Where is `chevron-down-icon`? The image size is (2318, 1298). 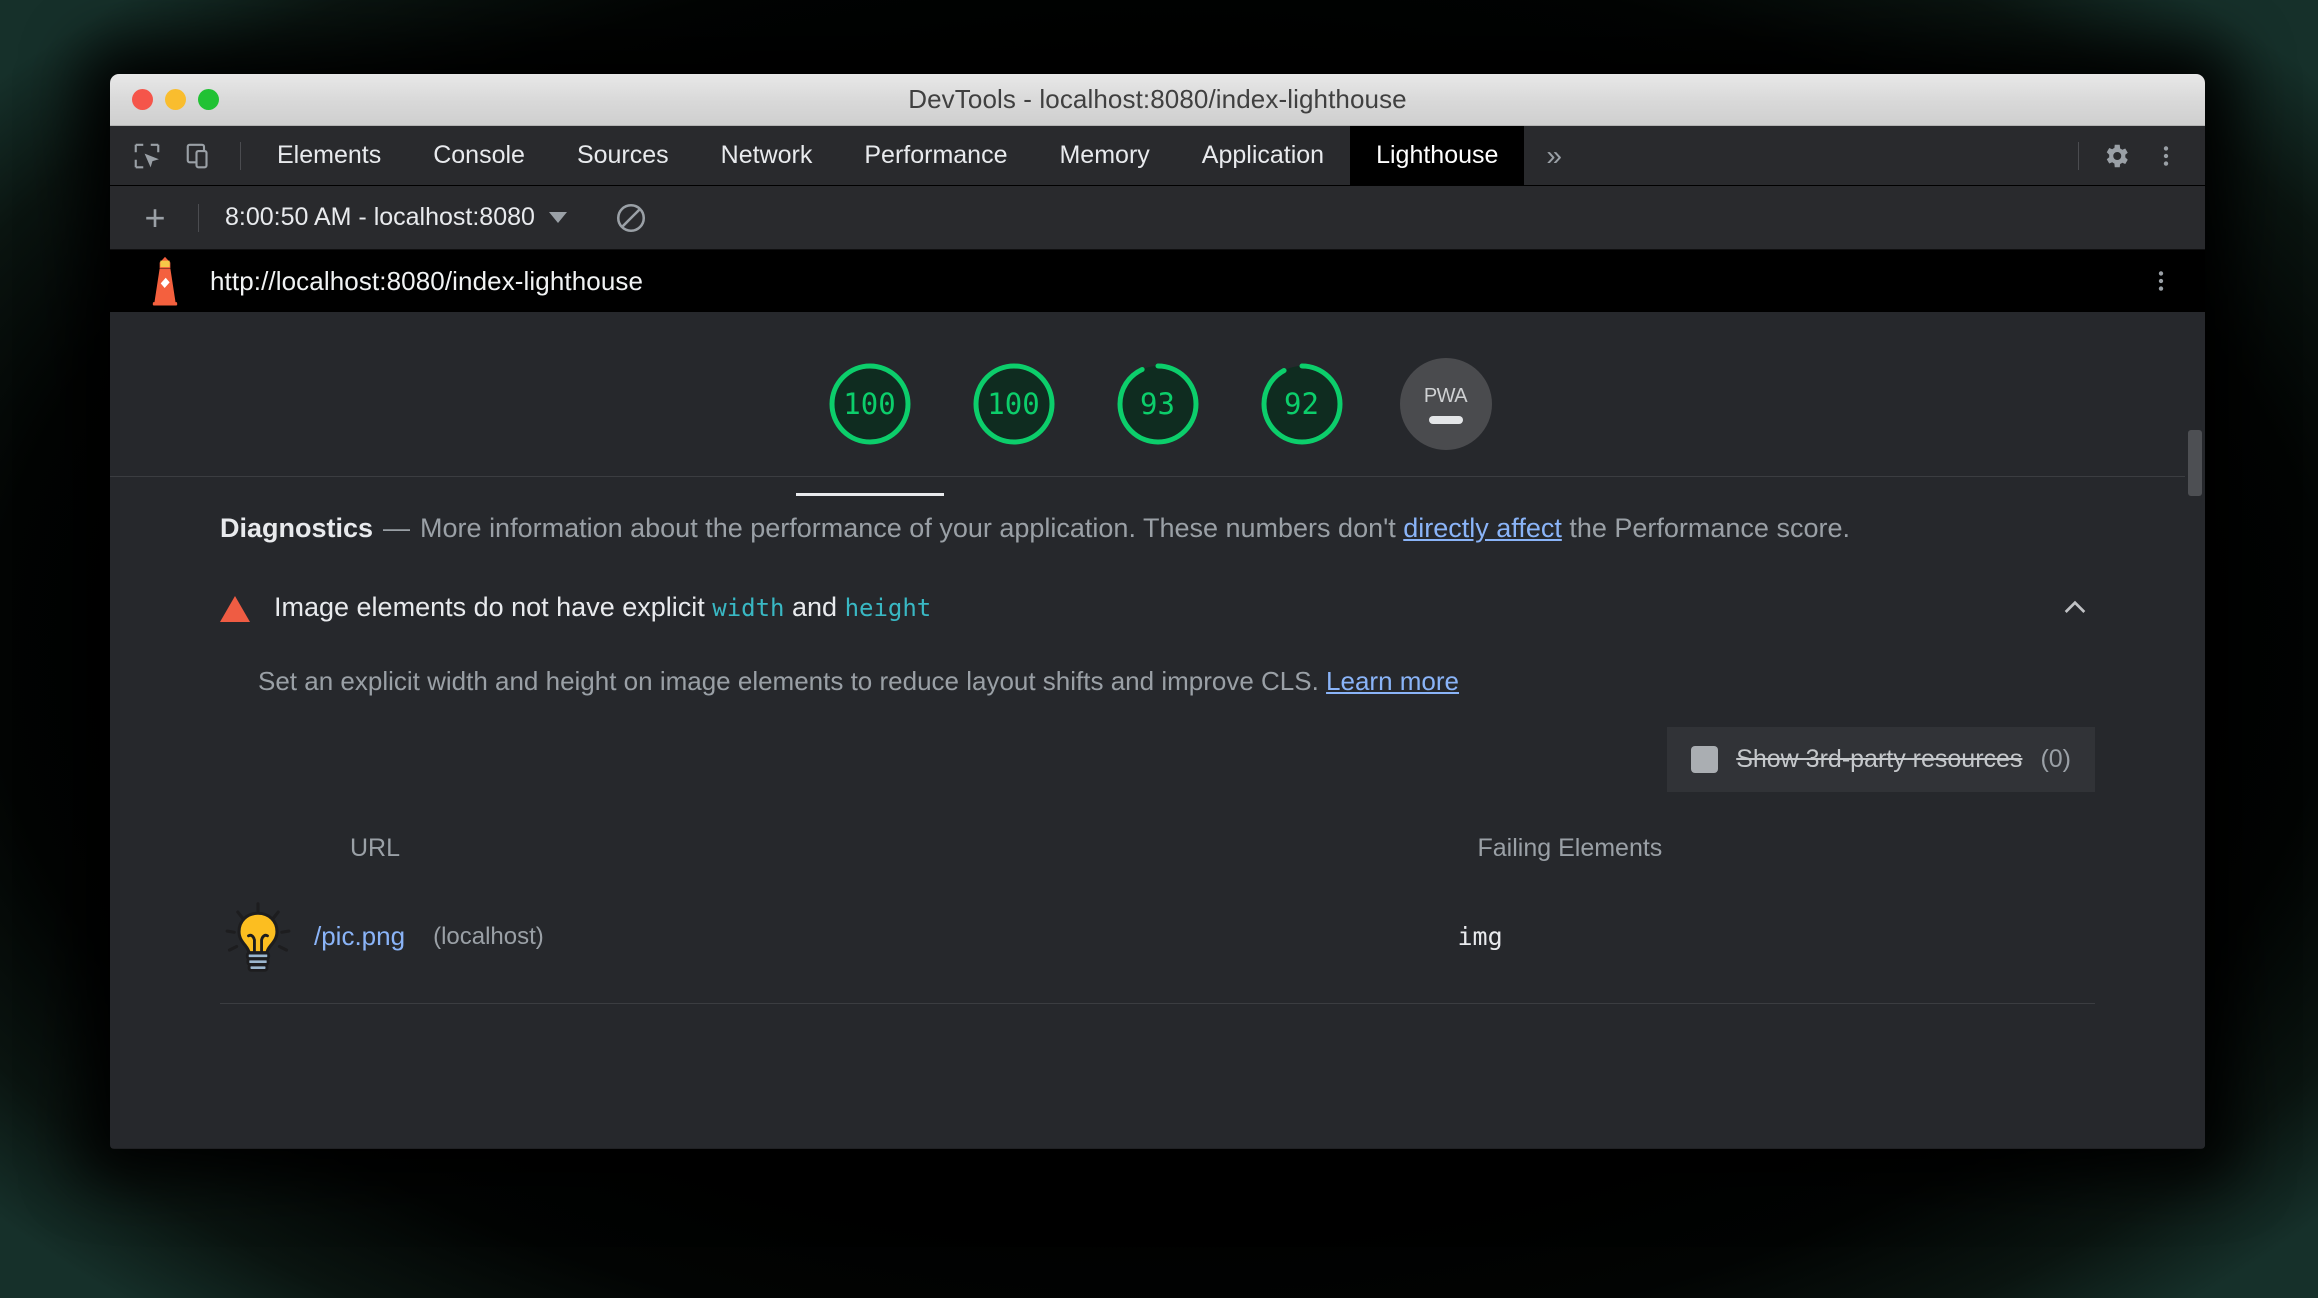 chevron-down-icon is located at coordinates (557, 217).